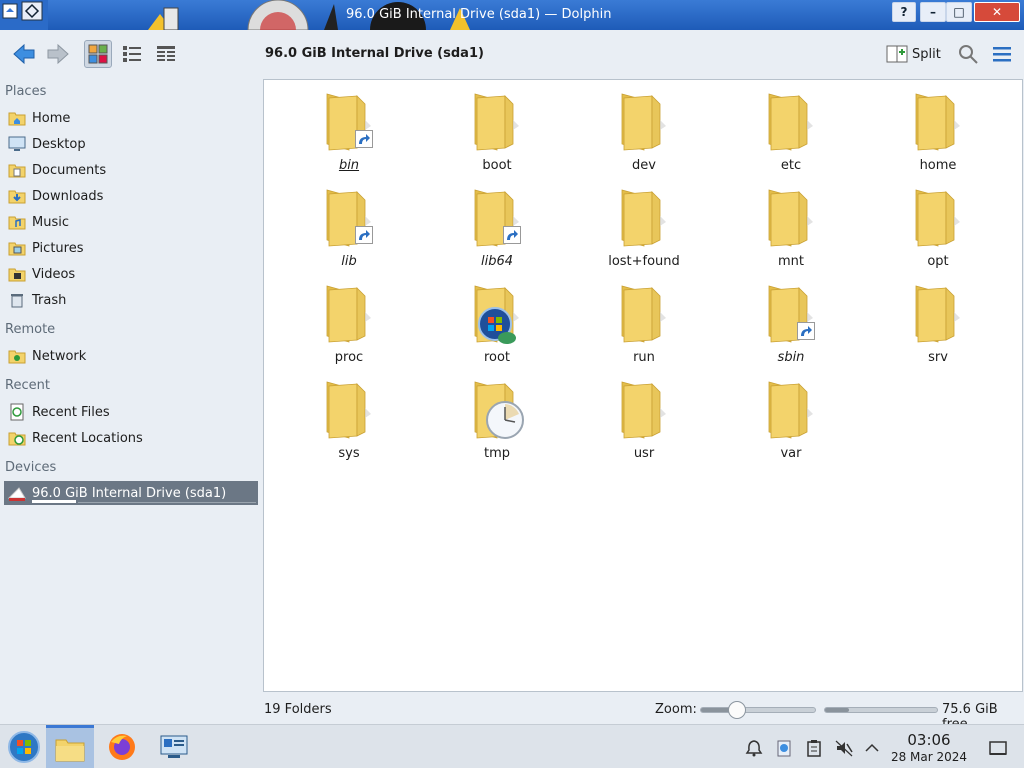 This screenshot has height=768, width=1024. I want to click on clipboard-tray, so click(814, 748).